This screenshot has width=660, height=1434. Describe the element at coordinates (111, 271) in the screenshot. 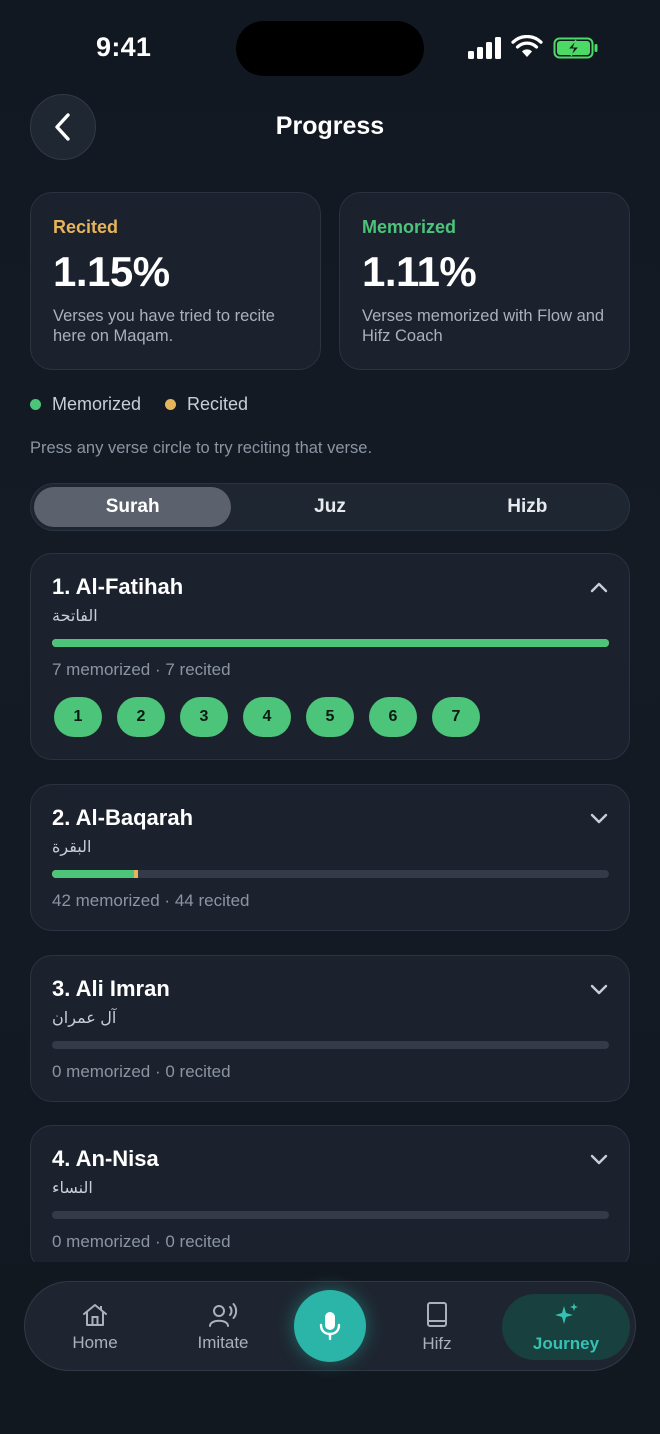

I see `recited-percentage: 1.15%` at that location.